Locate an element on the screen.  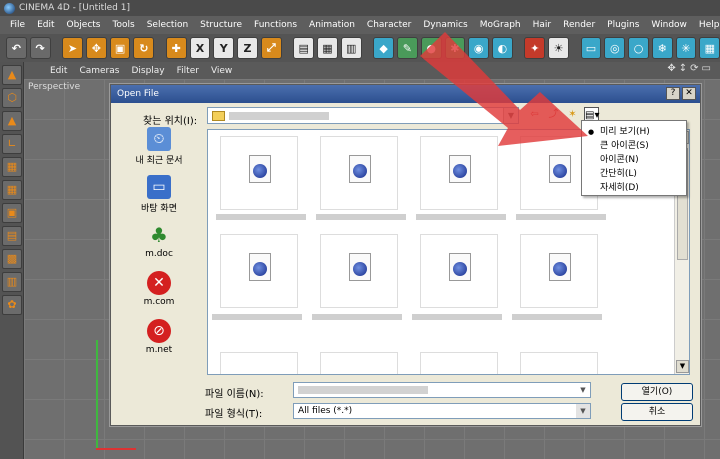
coordinate-system-icon: ⤢ is located at coordinates (271, 48).